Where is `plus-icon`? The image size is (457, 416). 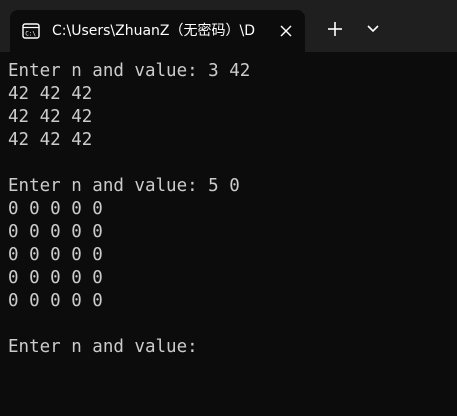
plus-icon is located at coordinates (335, 29).